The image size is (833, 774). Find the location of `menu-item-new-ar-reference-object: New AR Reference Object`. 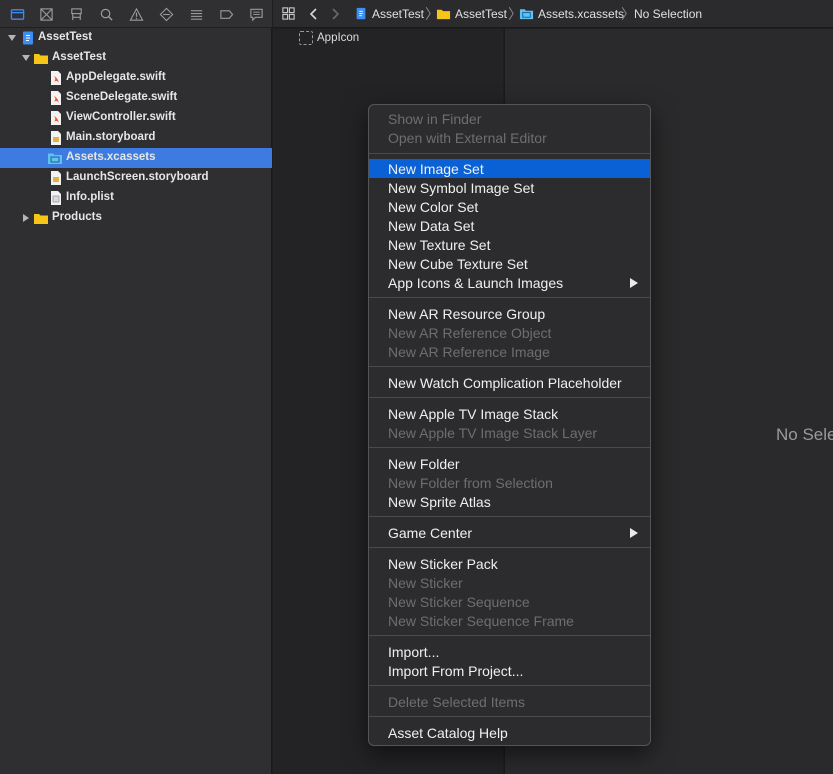

menu-item-new-ar-reference-object: New AR Reference Object is located at coordinates (509, 332).